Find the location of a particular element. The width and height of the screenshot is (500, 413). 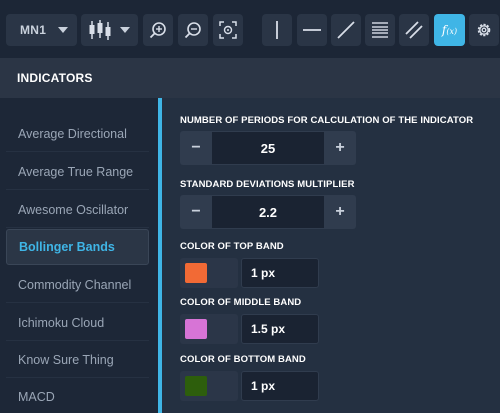

indicator-item-average-directional: Average Directional is located at coordinates (77, 134).